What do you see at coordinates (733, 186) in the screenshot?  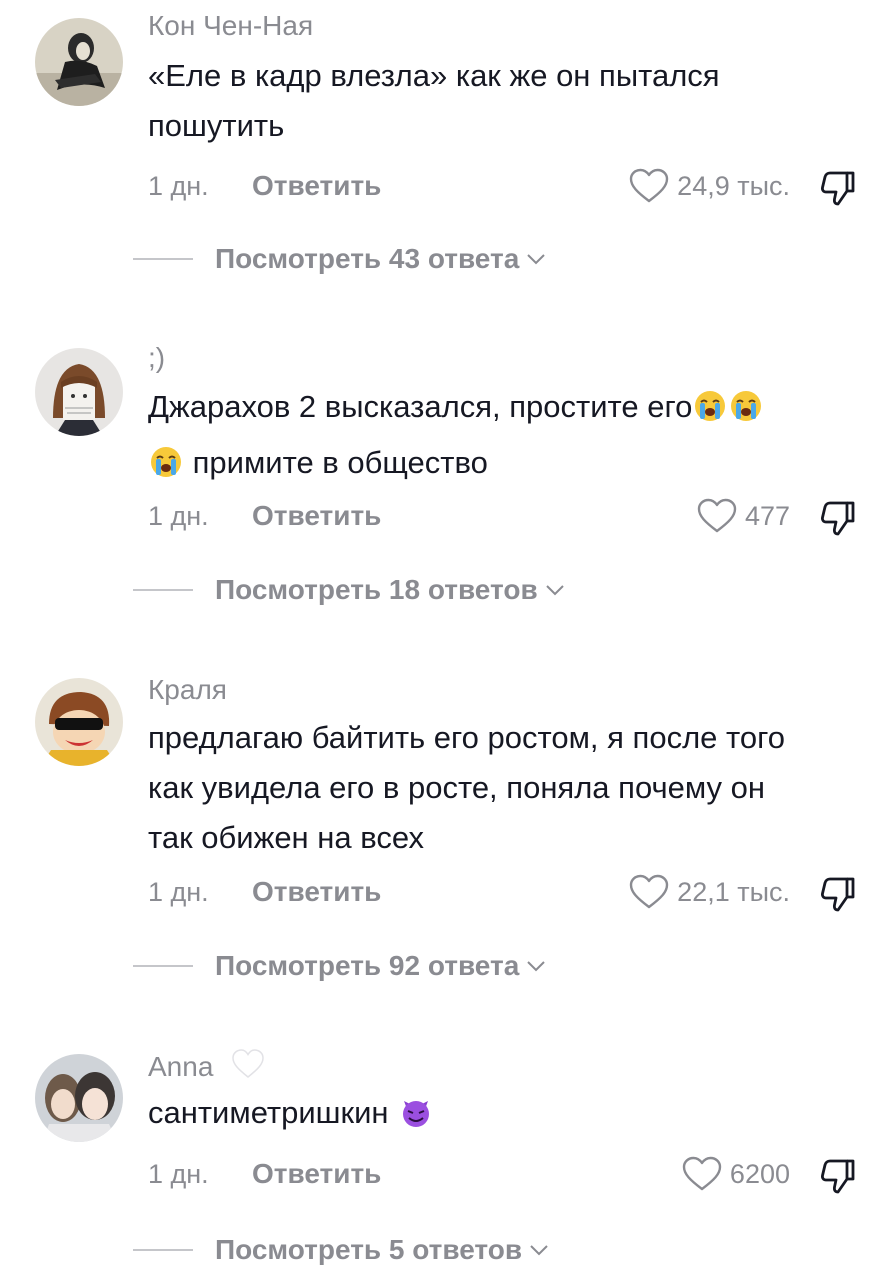 I see `like-count: 24,9 тыс.` at bounding box center [733, 186].